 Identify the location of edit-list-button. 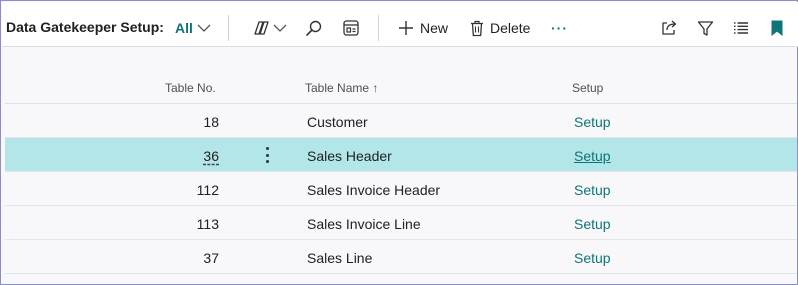
(351, 28).